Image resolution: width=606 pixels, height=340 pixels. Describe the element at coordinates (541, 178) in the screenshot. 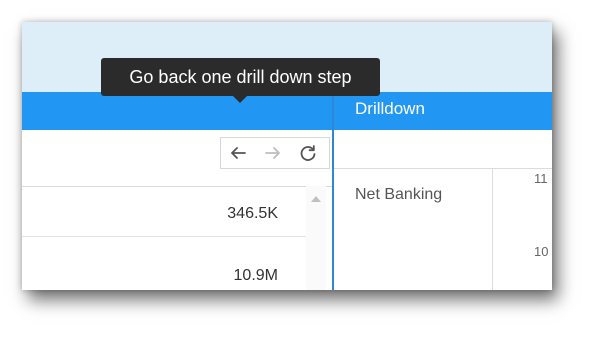

I see `axis-tick-label: 11` at that location.